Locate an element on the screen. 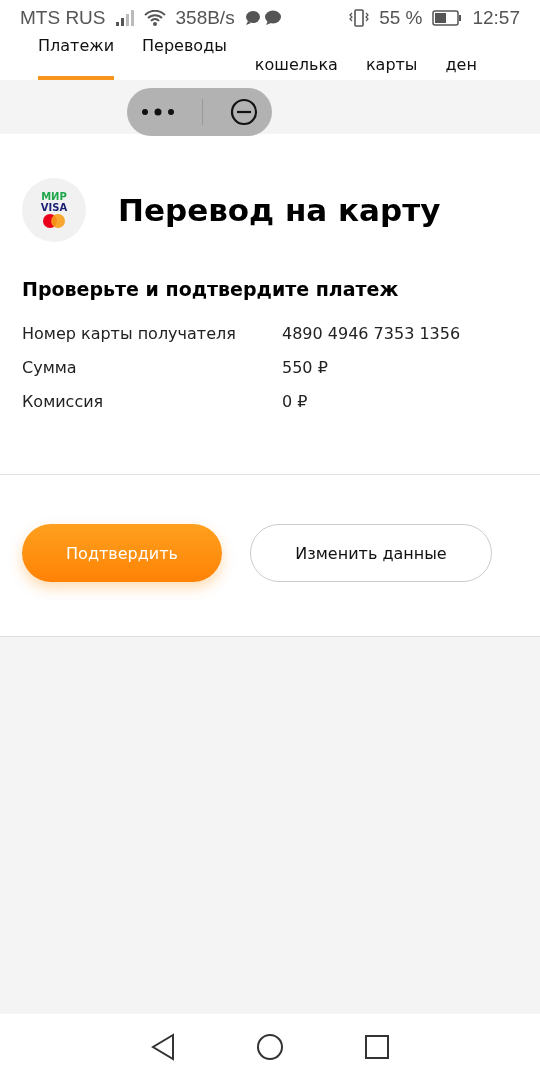  detail-value: 550 ₽ is located at coordinates (305, 368).